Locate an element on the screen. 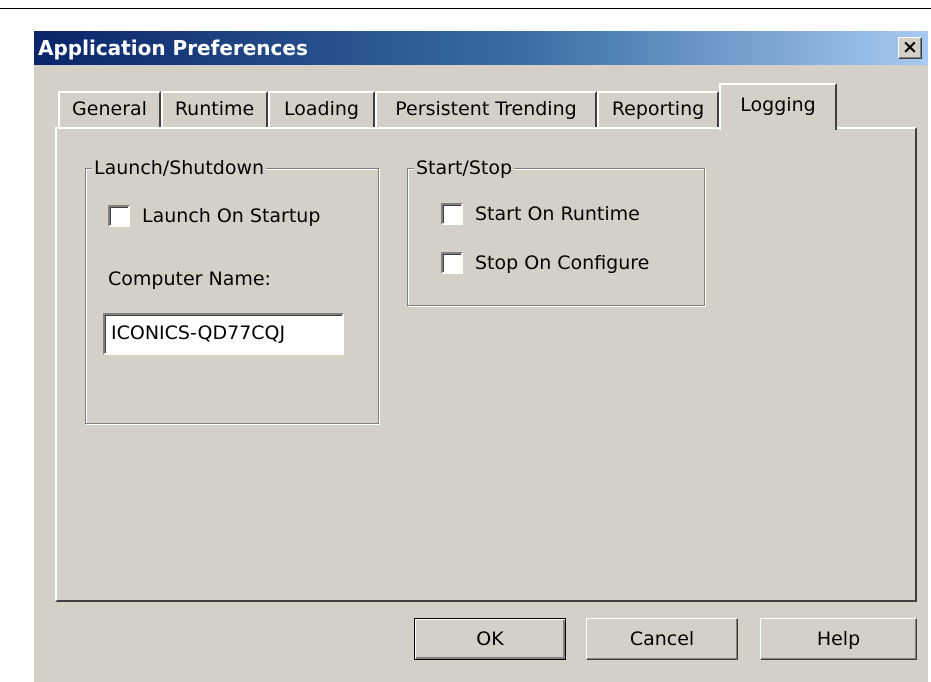 This screenshot has width=931, height=682. close-icon: × is located at coordinates (910, 47).